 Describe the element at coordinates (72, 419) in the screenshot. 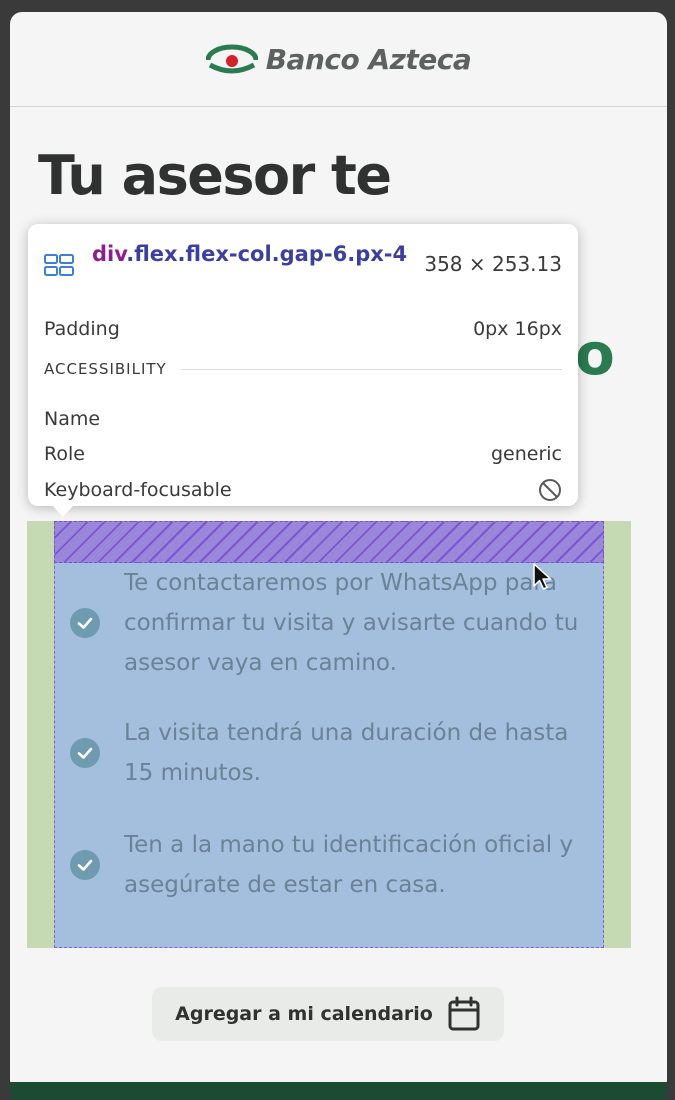

I see `name-label: Name` at that location.